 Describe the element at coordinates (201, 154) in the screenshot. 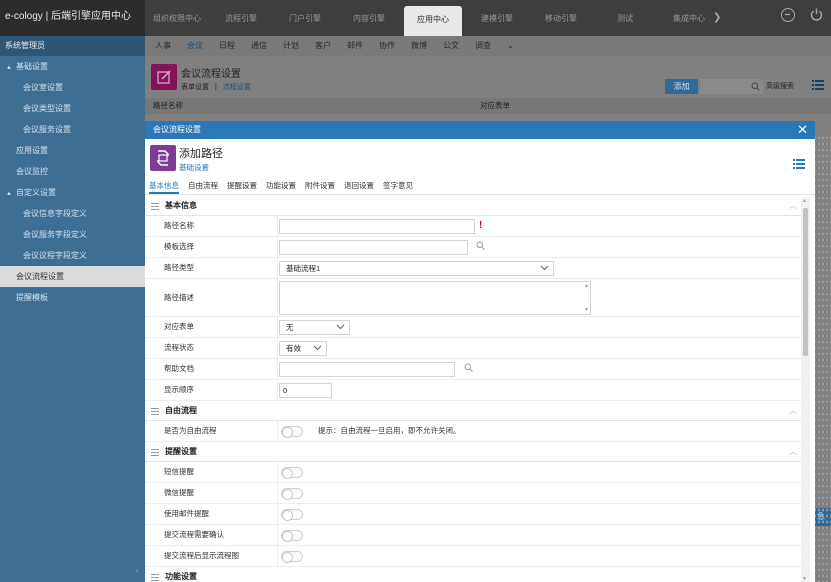

I see `dialog-title: 添加路径` at that location.